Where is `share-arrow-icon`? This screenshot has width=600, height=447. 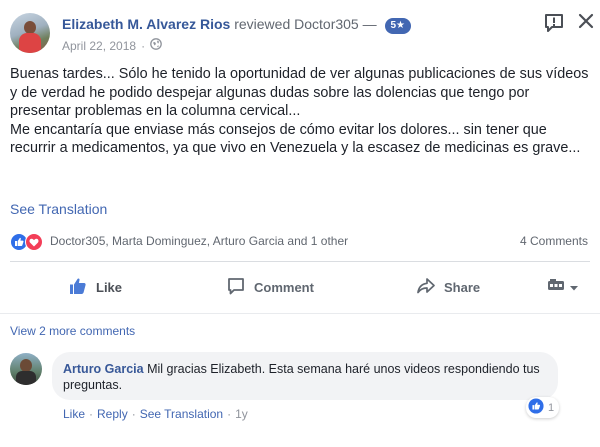
share-arrow-icon is located at coordinates (426, 287).